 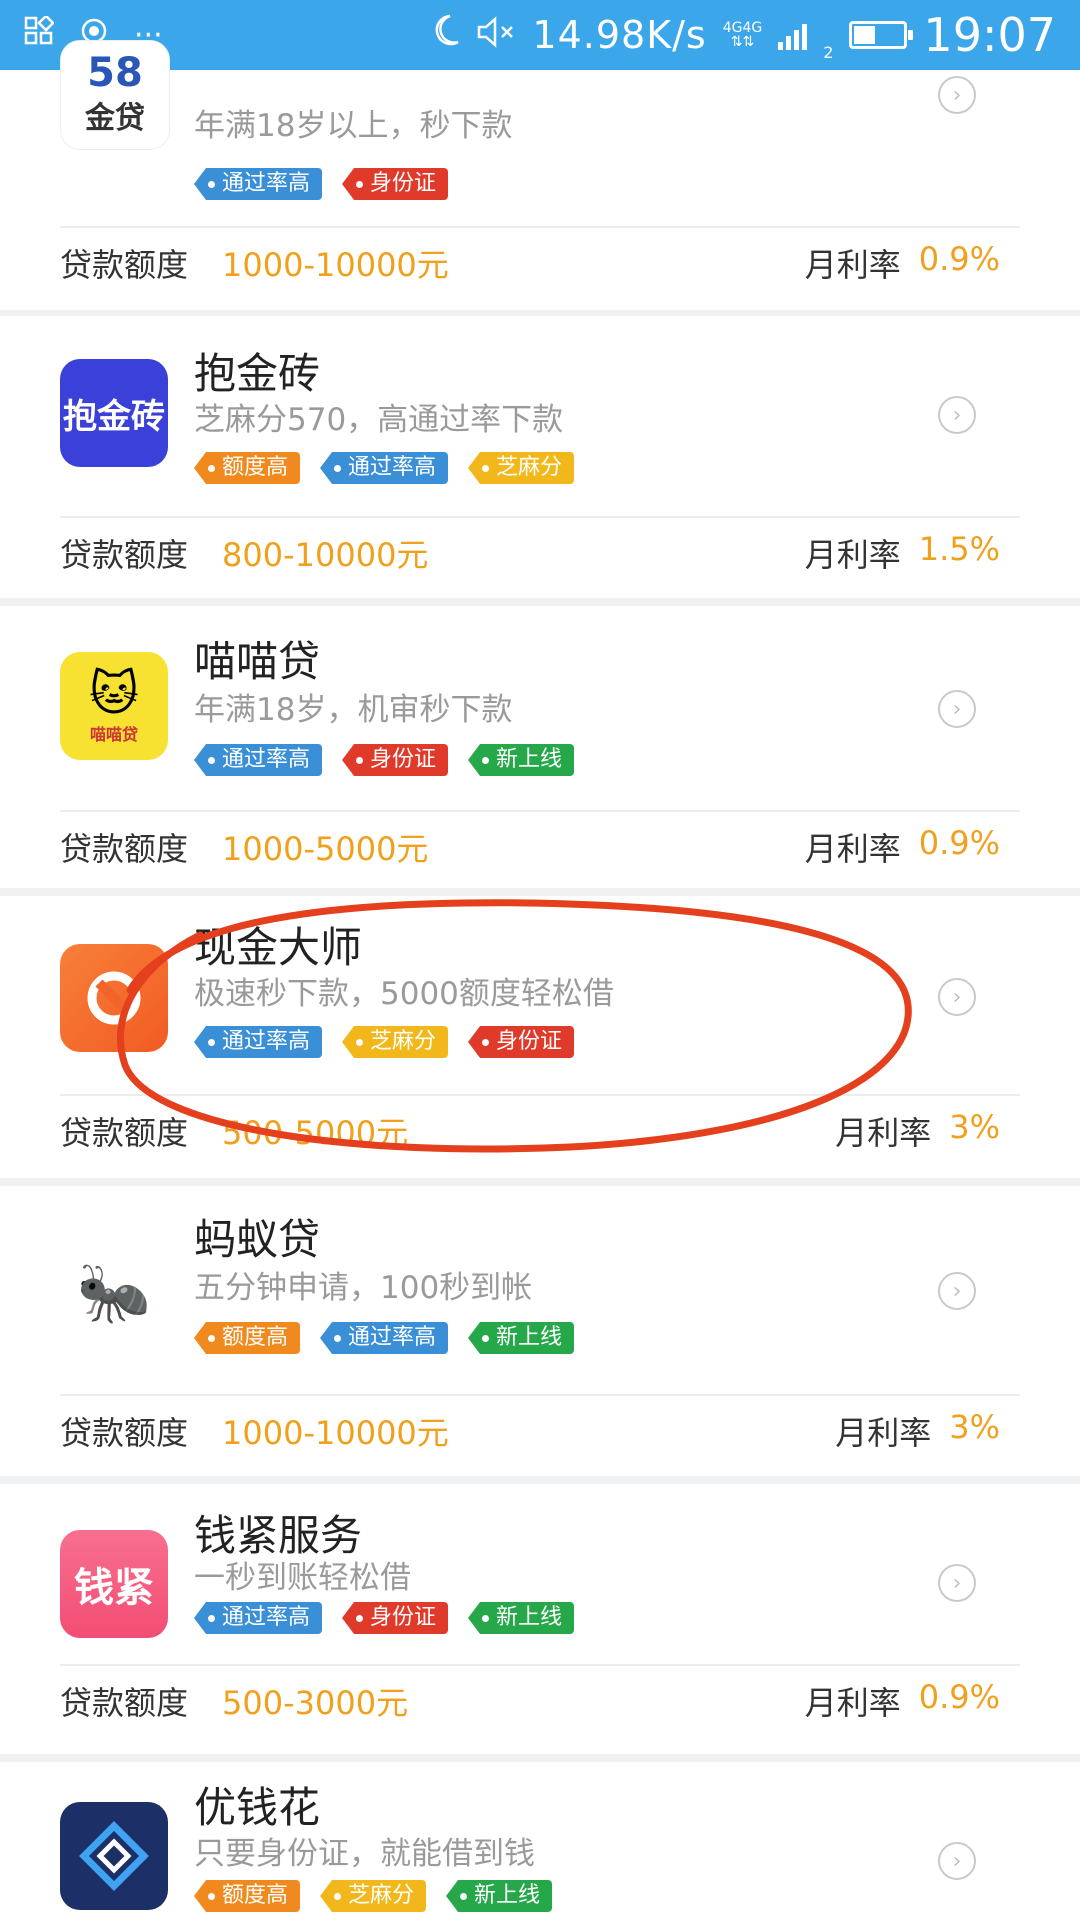 I want to click on loan-tags: 通过率高 身份证, so click(x=321, y=184).